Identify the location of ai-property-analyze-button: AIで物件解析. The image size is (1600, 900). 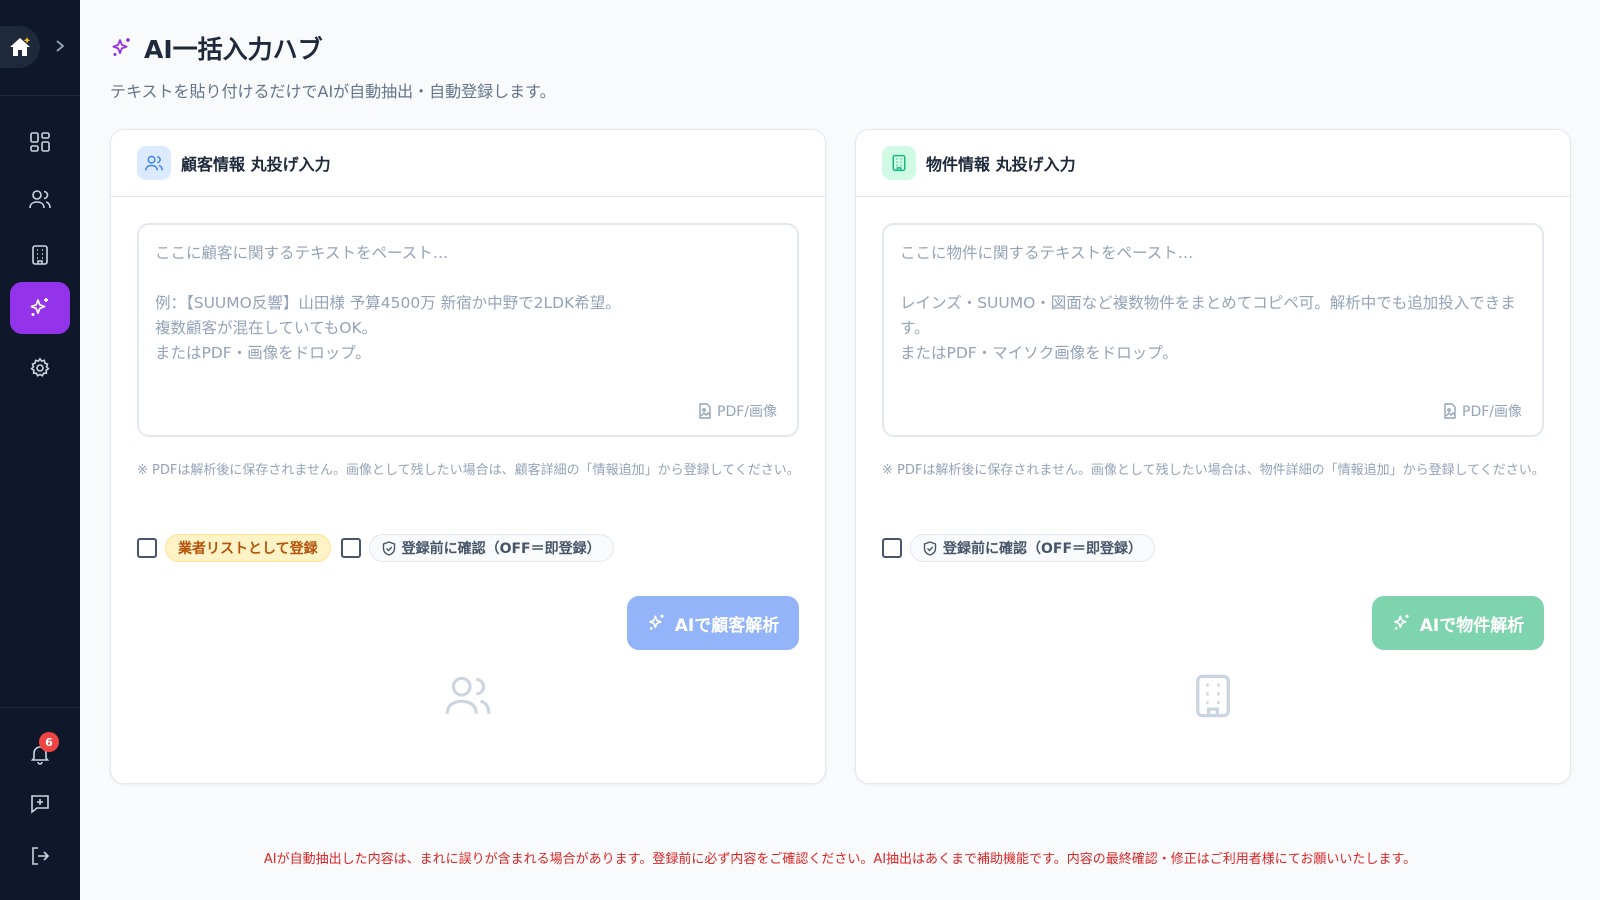
(1458, 623).